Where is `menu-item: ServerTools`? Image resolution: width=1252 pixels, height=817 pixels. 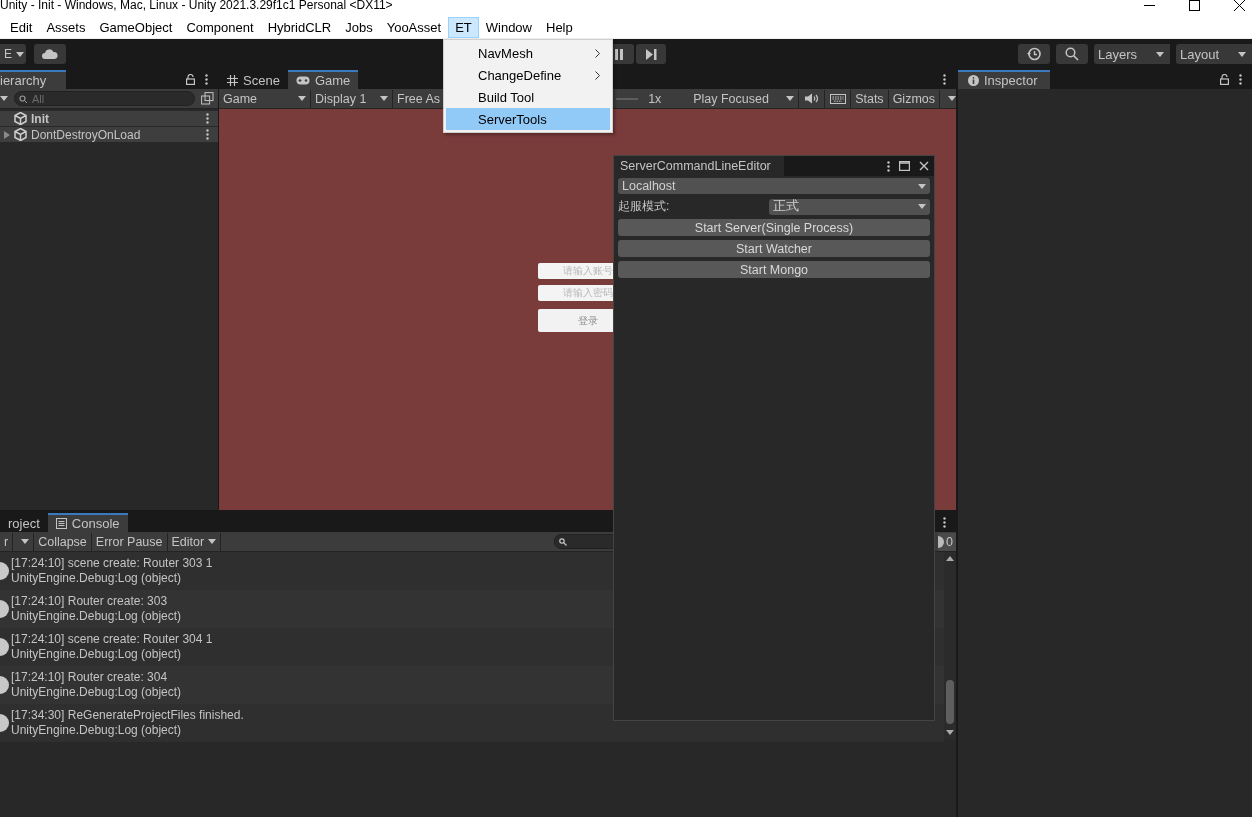
menu-item: ServerTools is located at coordinates (528, 119).